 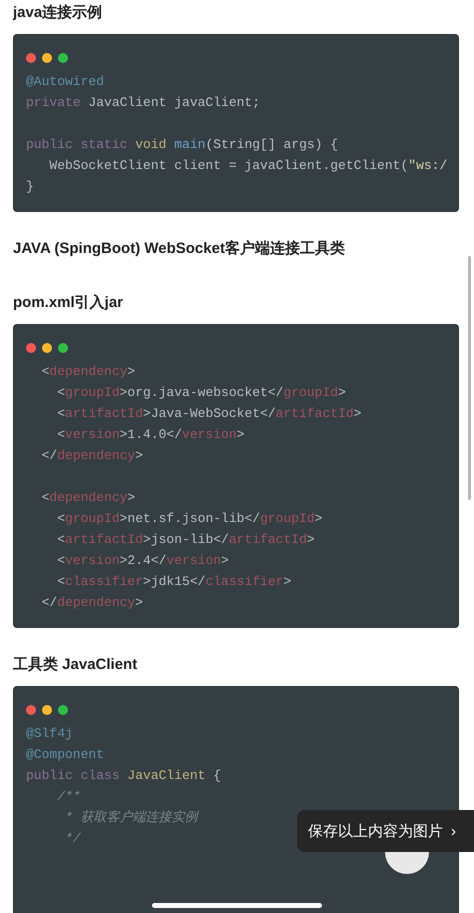 I want to click on annotation-token: @Component, so click(x=65, y=755).